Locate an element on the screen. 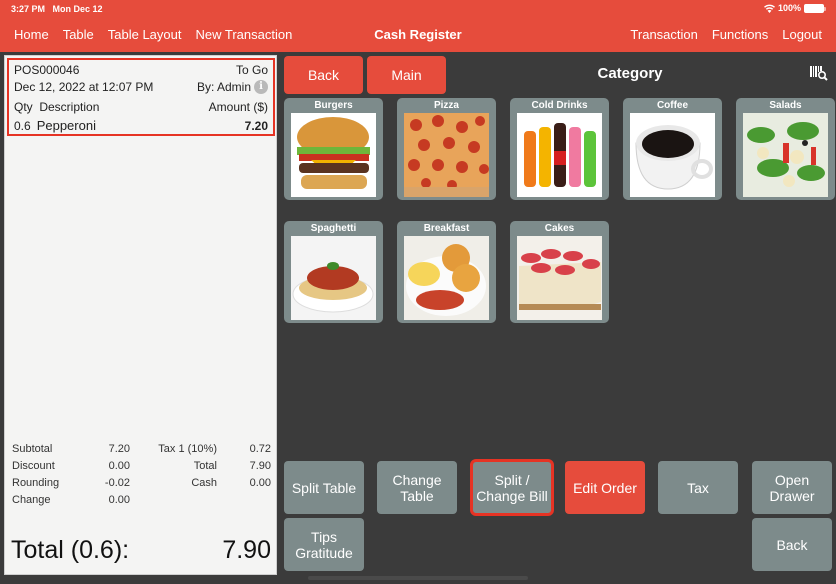 This screenshot has height=584, width=836. category-salads: Salads is located at coordinates (785, 149).